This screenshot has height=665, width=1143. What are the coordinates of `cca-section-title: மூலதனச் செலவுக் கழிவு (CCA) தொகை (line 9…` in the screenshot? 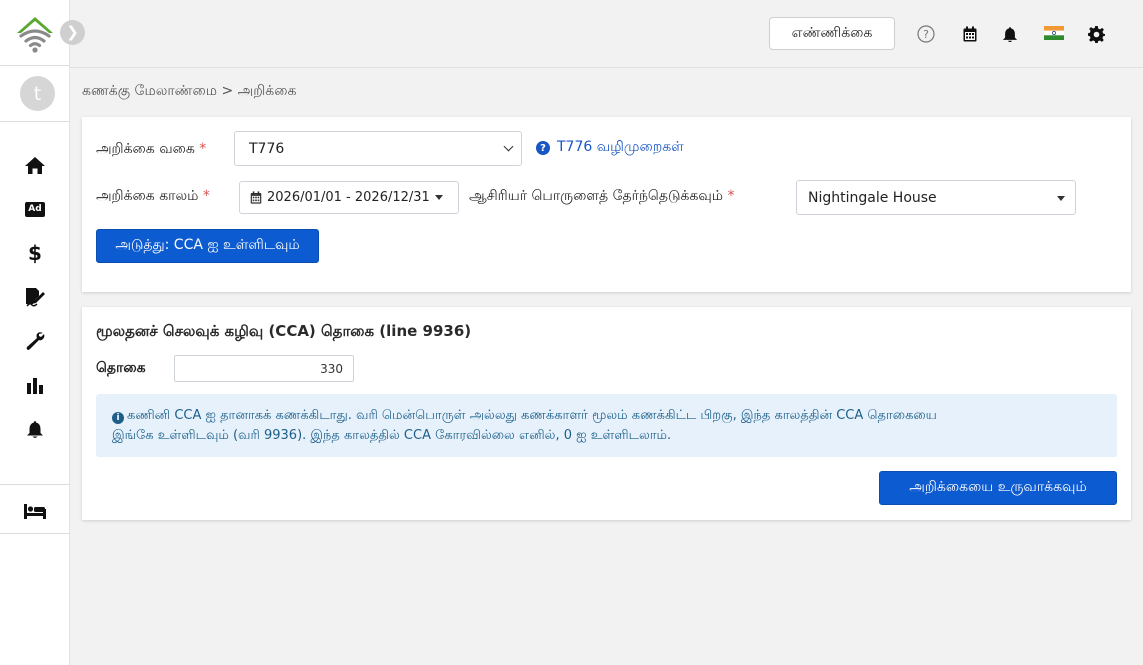 It's located at (284, 331).